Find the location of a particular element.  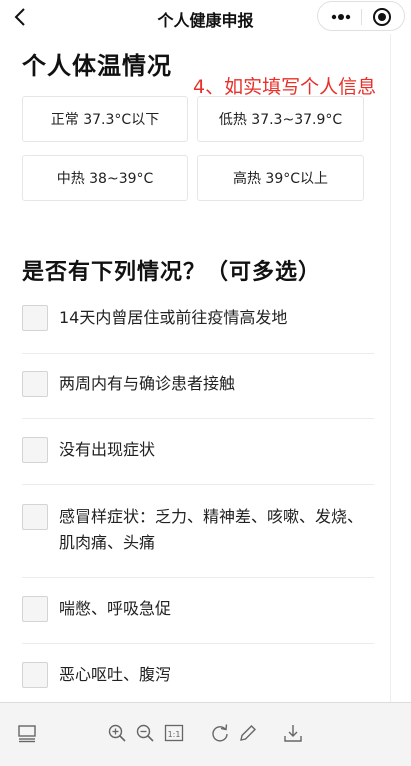

temperature-option-moderate-fever: 中热 38~39°C is located at coordinates (105, 178).